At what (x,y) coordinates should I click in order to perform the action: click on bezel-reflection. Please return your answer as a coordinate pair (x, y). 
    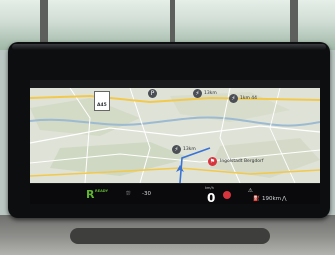
    Looking at the image, I should click on (169, 47).